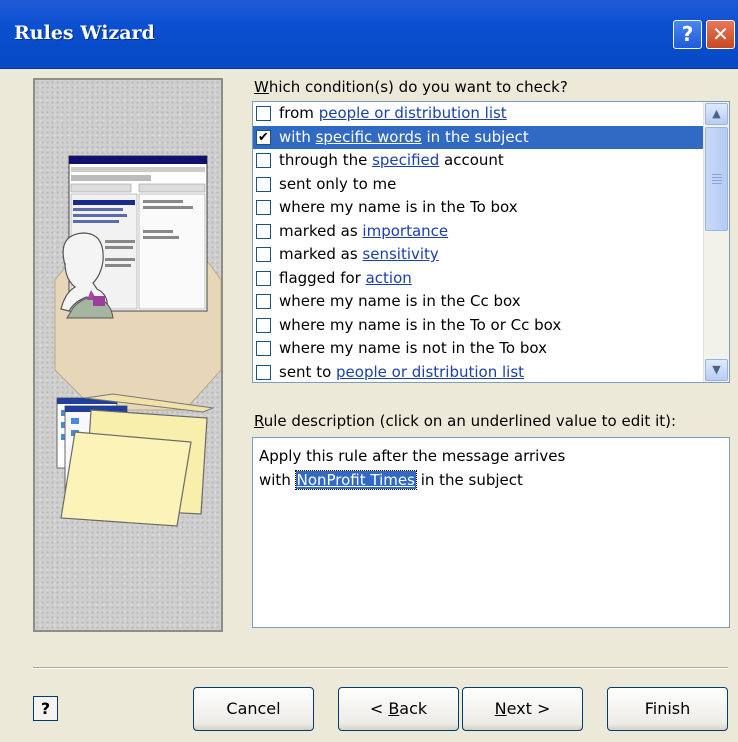 Image resolution: width=738 pixels, height=742 pixels. Describe the element at coordinates (478, 255) in the screenshot. I see `condition-item: marked as sensitivity` at that location.